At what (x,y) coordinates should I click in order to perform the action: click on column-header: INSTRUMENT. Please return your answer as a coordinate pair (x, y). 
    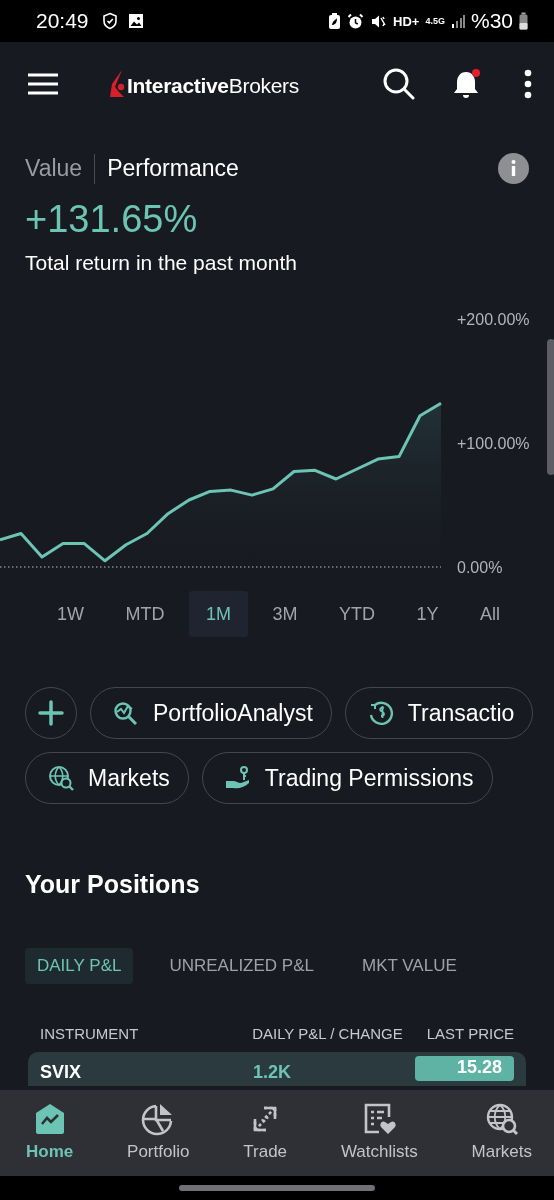
    Looking at the image, I should click on (90, 1033).